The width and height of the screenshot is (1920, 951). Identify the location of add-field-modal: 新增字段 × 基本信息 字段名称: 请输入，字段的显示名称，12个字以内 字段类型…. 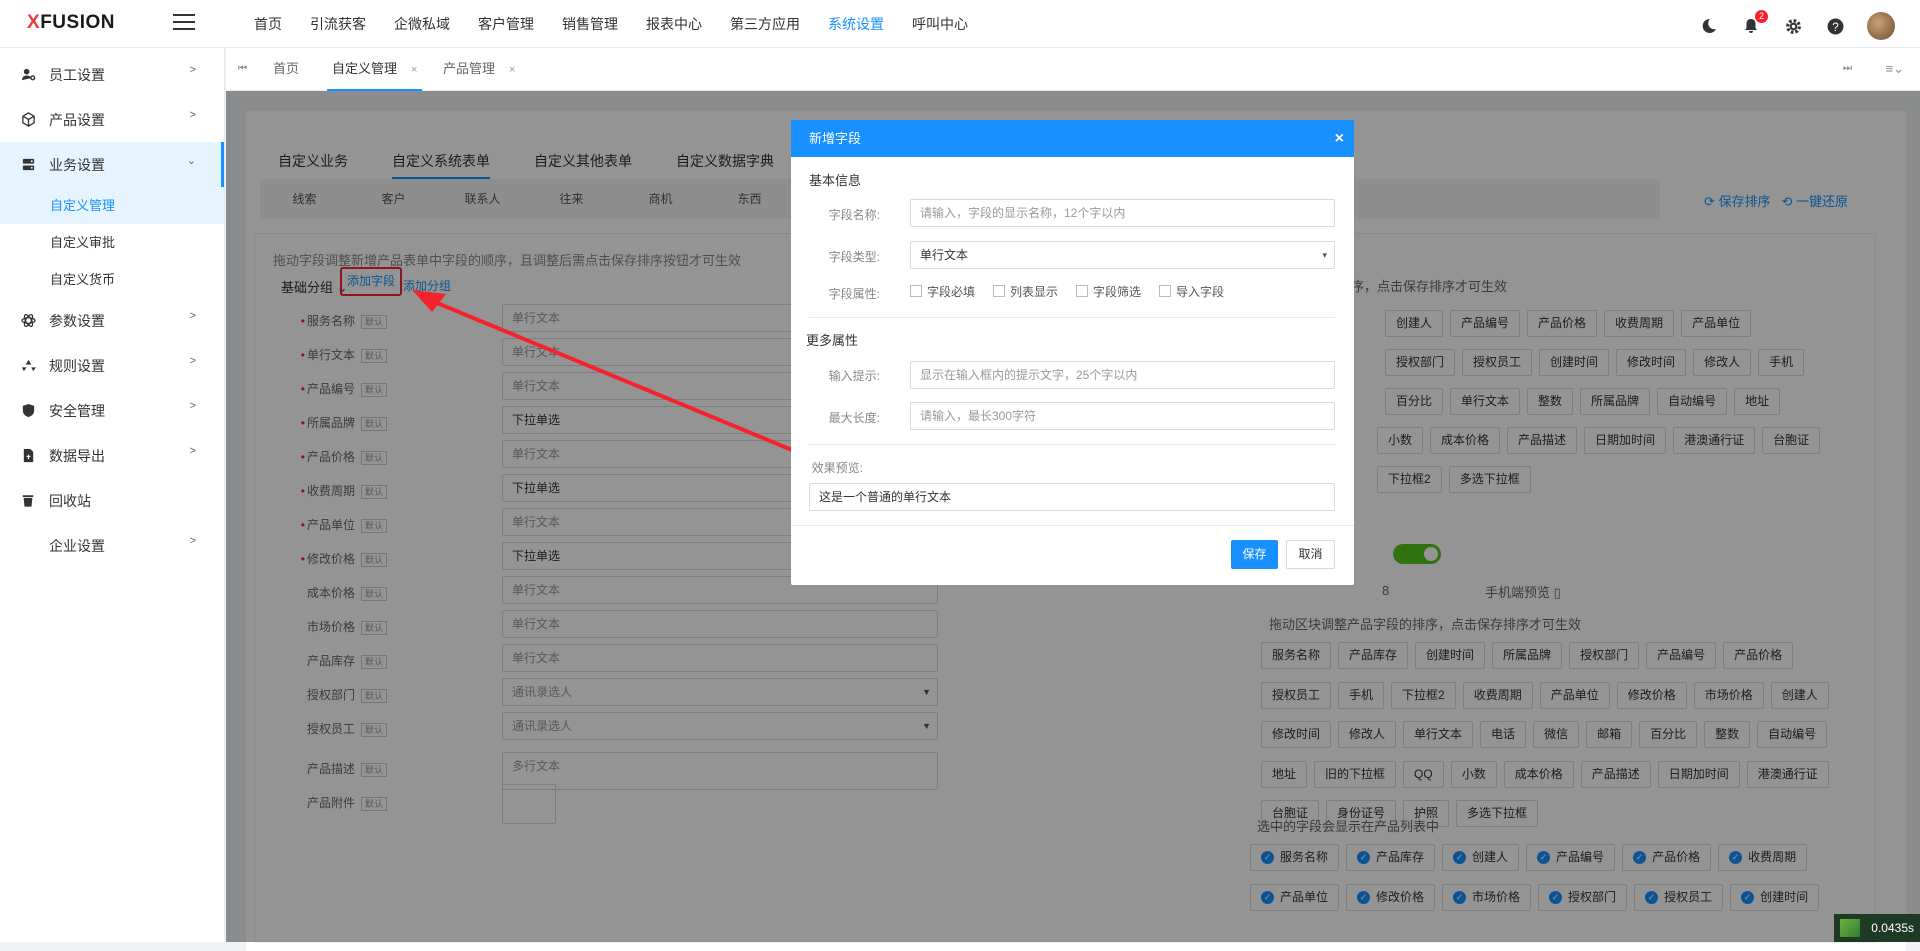
(1072, 352).